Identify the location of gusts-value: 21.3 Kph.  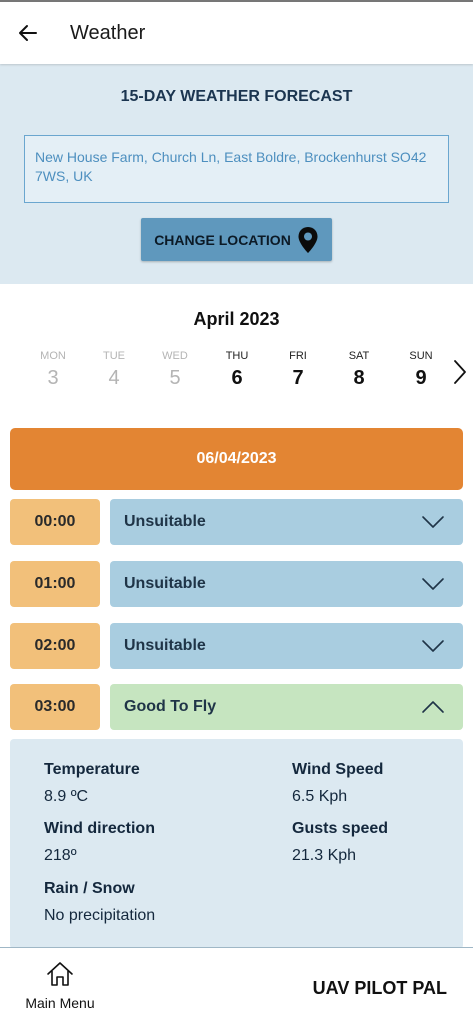
(324, 855).